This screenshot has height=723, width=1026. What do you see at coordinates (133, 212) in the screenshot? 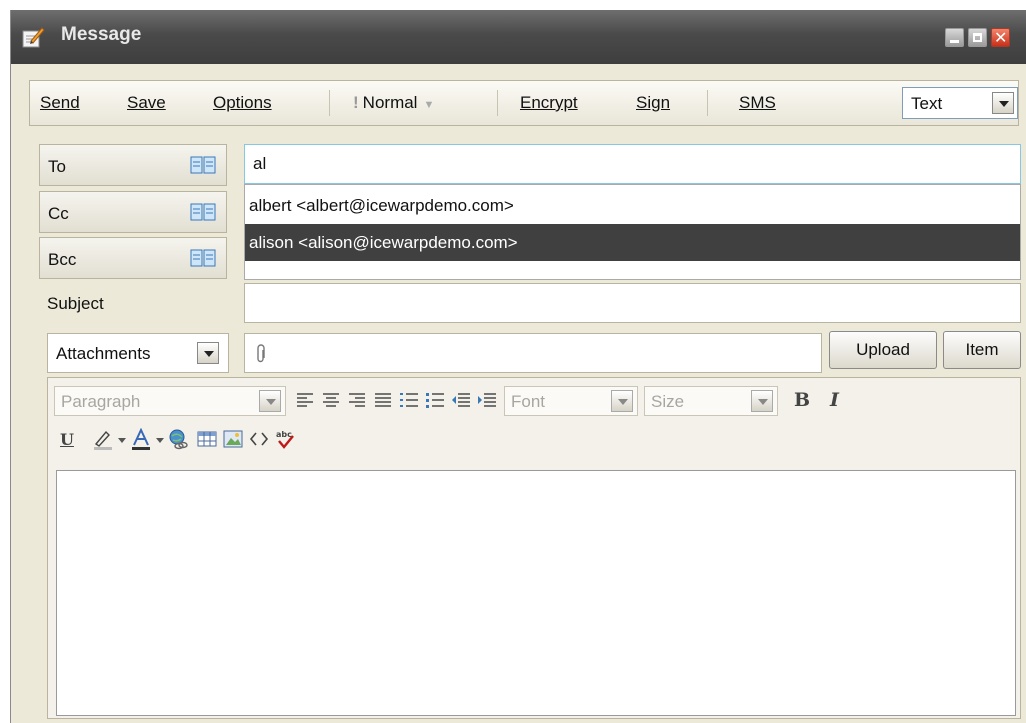
I see `cc-button: Cc` at bounding box center [133, 212].